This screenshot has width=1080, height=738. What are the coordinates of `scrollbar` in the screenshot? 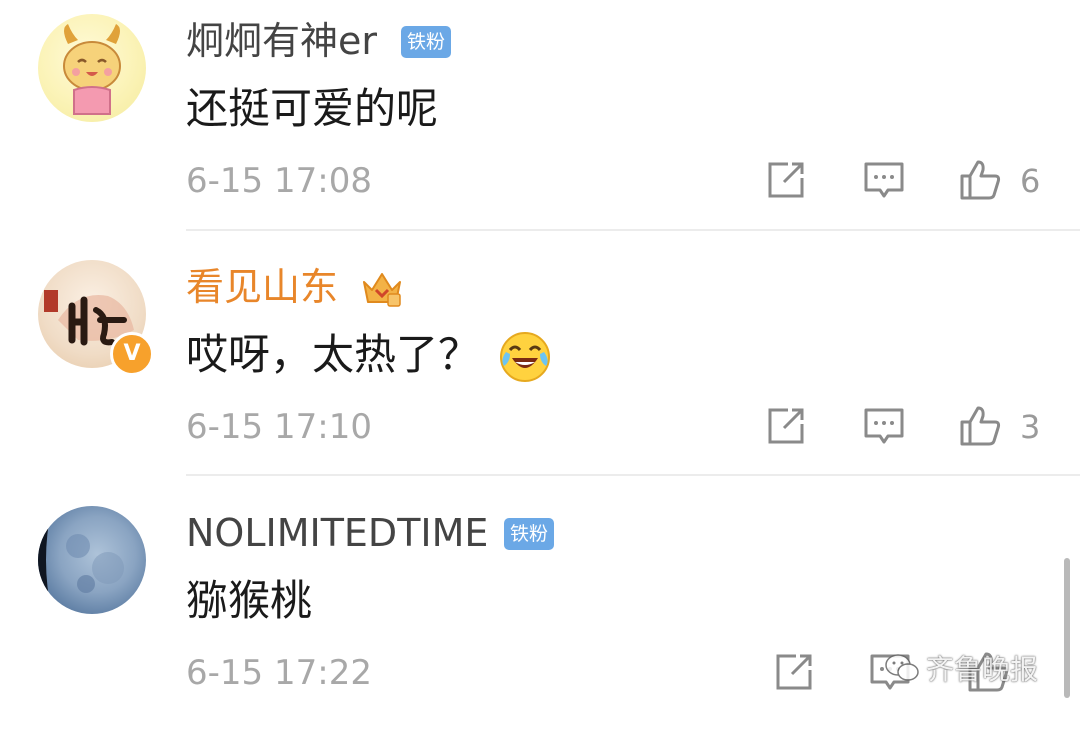 It's located at (1067, 628).